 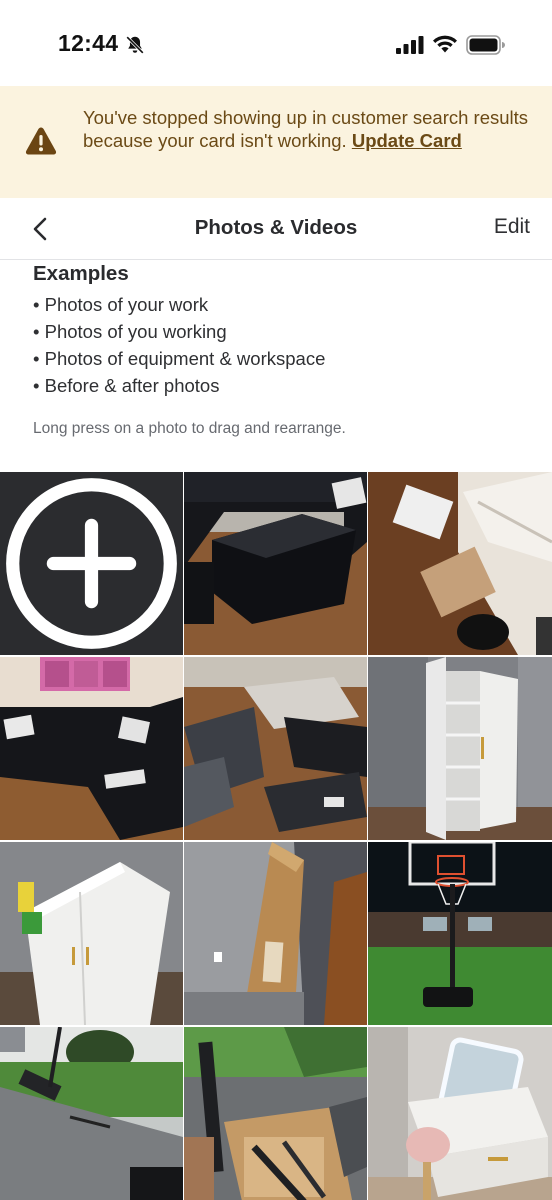 I want to click on photo-basketball-hoop-night, so click(x=460, y=933).